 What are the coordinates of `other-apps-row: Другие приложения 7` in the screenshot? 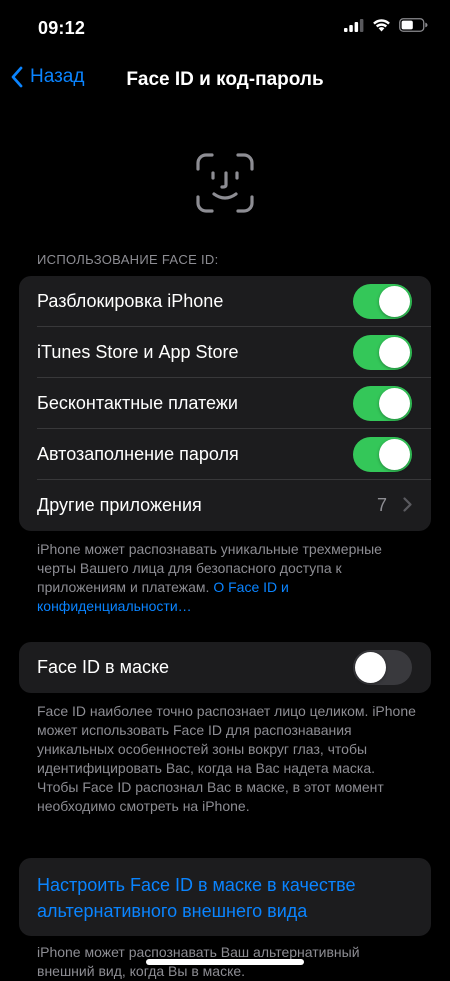 It's located at (225, 505).